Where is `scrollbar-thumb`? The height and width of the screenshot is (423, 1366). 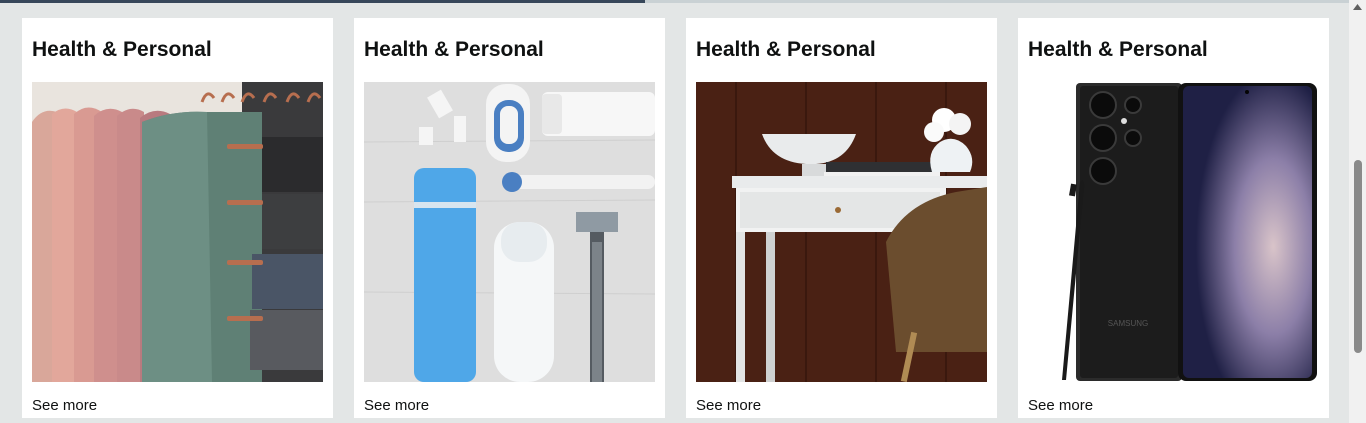 scrollbar-thumb is located at coordinates (1358, 256).